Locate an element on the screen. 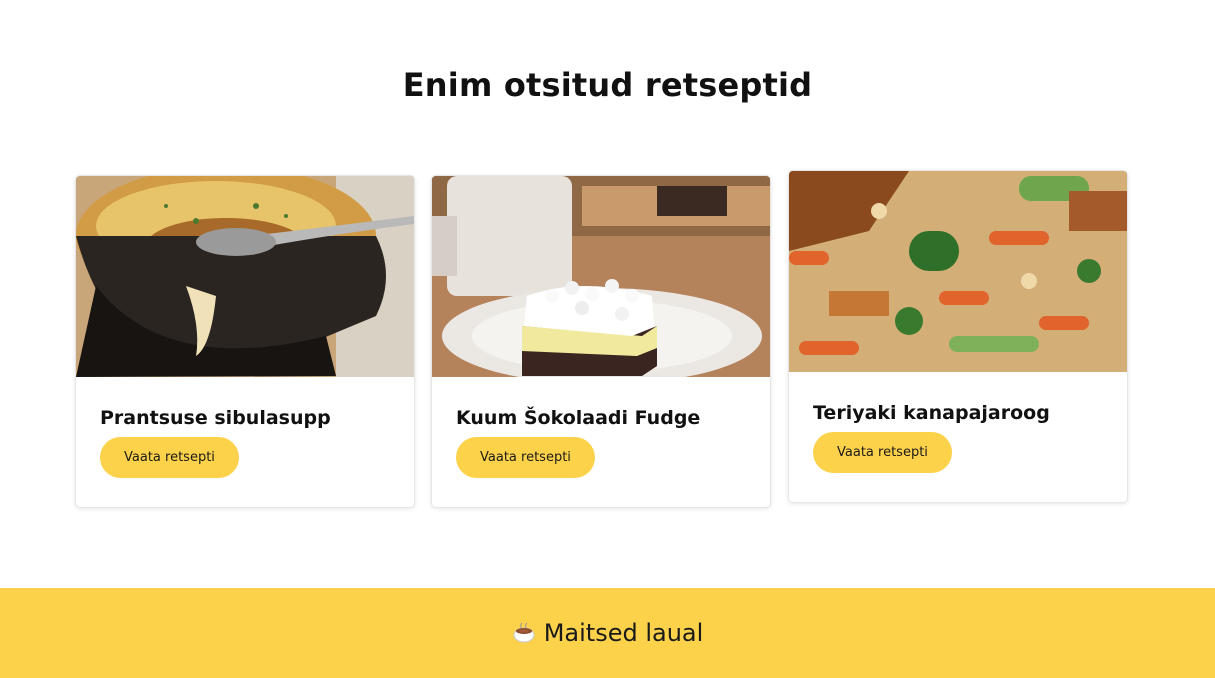 The height and width of the screenshot is (678, 1215). footer: Maitsed laual is located at coordinates (607, 633).